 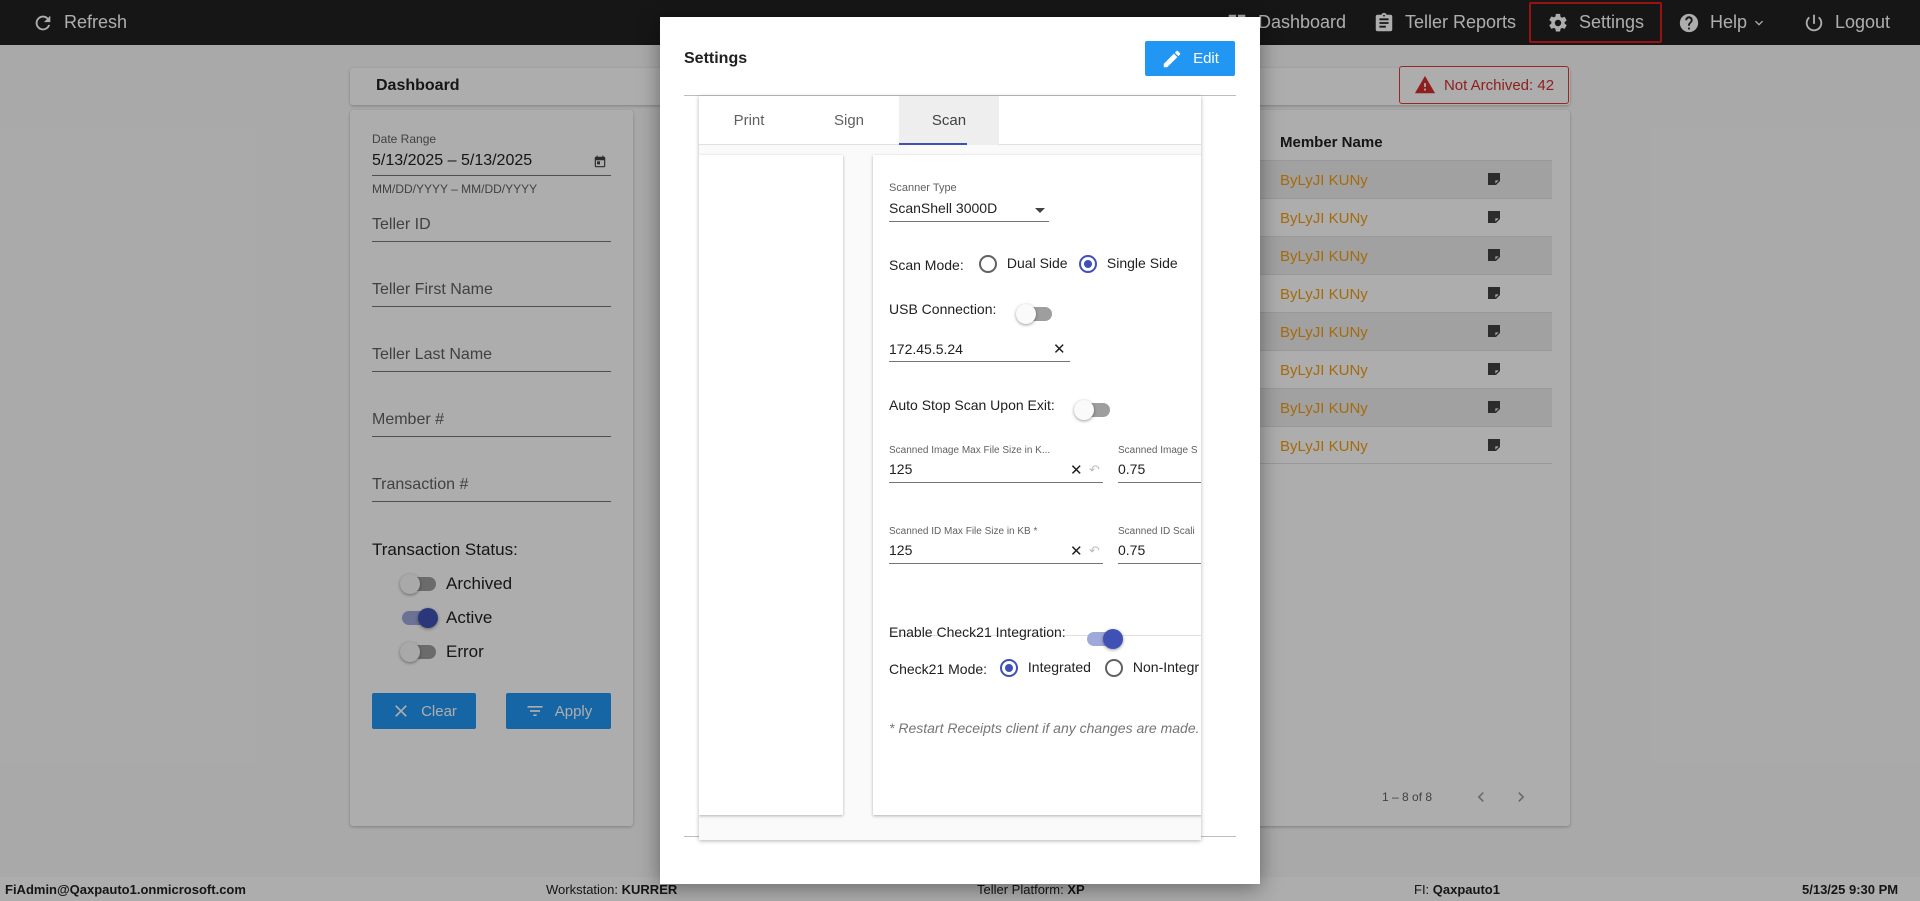 What do you see at coordinates (1172, 58) in the screenshot?
I see `pencil-icon` at bounding box center [1172, 58].